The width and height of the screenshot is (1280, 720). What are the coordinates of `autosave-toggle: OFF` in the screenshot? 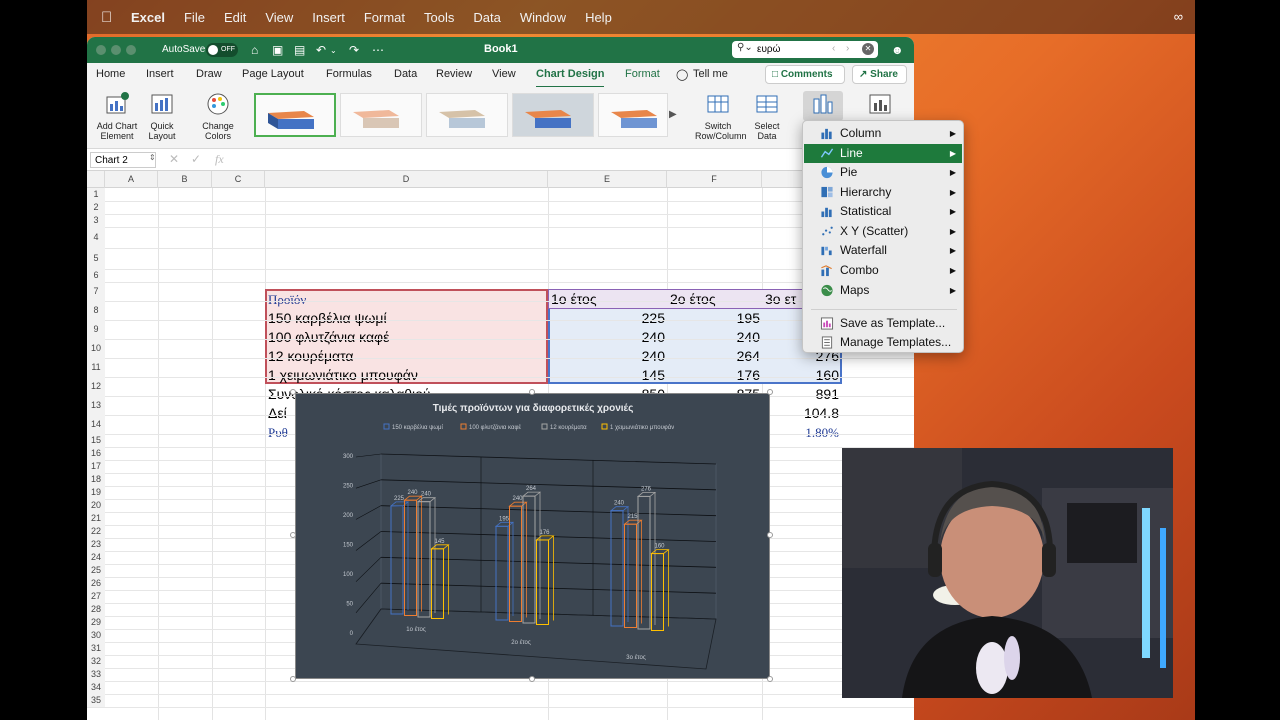 It's located at (222, 50).